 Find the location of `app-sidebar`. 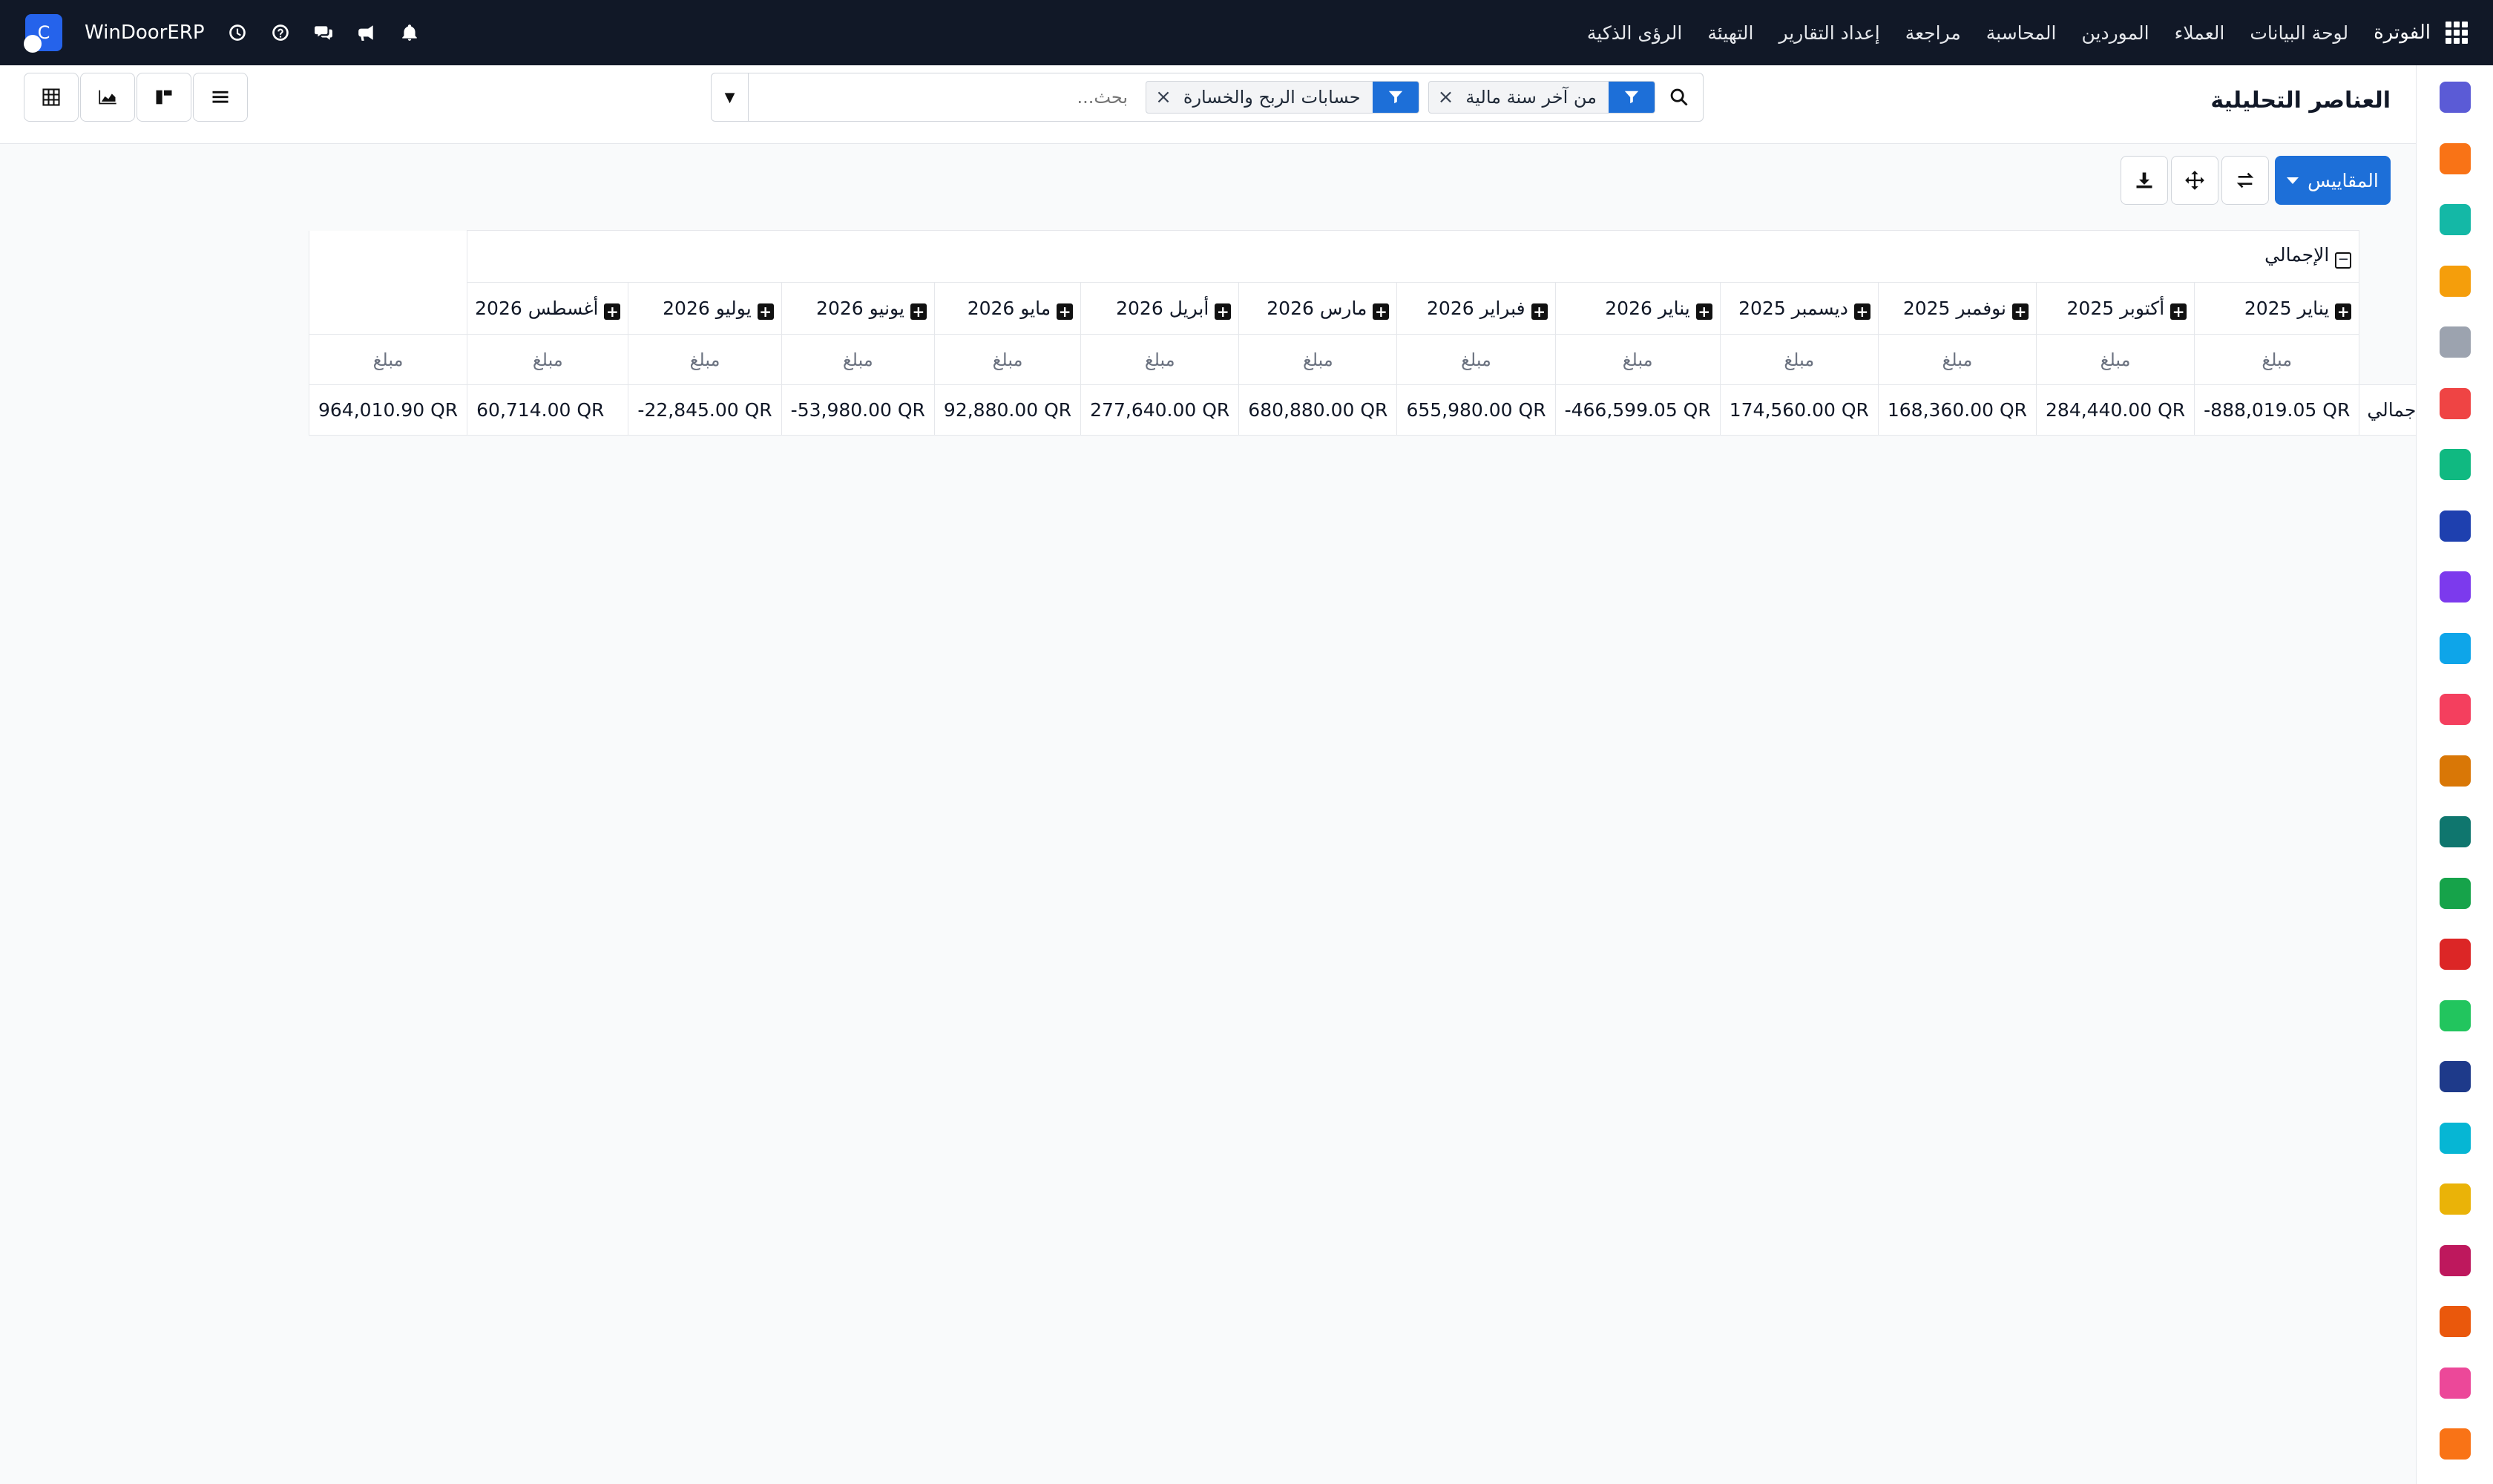

app-sidebar is located at coordinates (2454, 774).